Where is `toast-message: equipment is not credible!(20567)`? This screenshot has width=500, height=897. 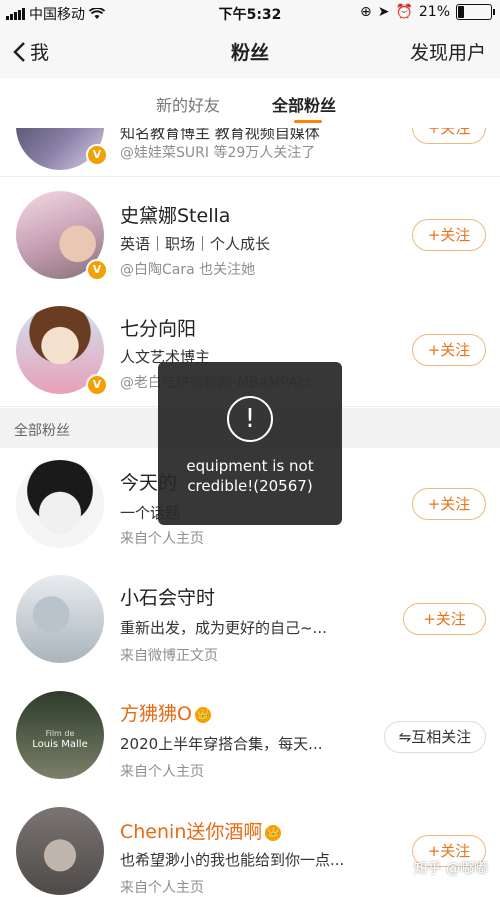 toast-message: equipment is not credible!(20567) is located at coordinates (250, 476).